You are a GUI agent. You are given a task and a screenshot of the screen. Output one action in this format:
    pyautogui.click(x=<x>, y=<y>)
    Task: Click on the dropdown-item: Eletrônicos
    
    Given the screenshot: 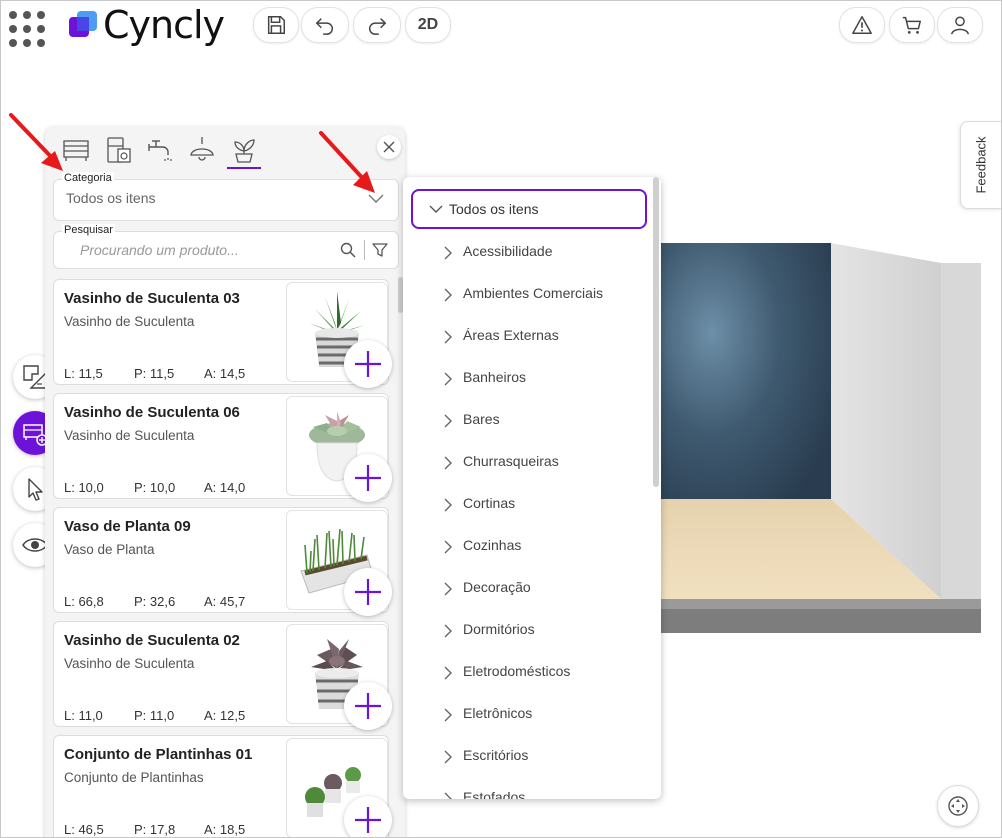 What is the action you would take?
    pyautogui.click(x=497, y=713)
    